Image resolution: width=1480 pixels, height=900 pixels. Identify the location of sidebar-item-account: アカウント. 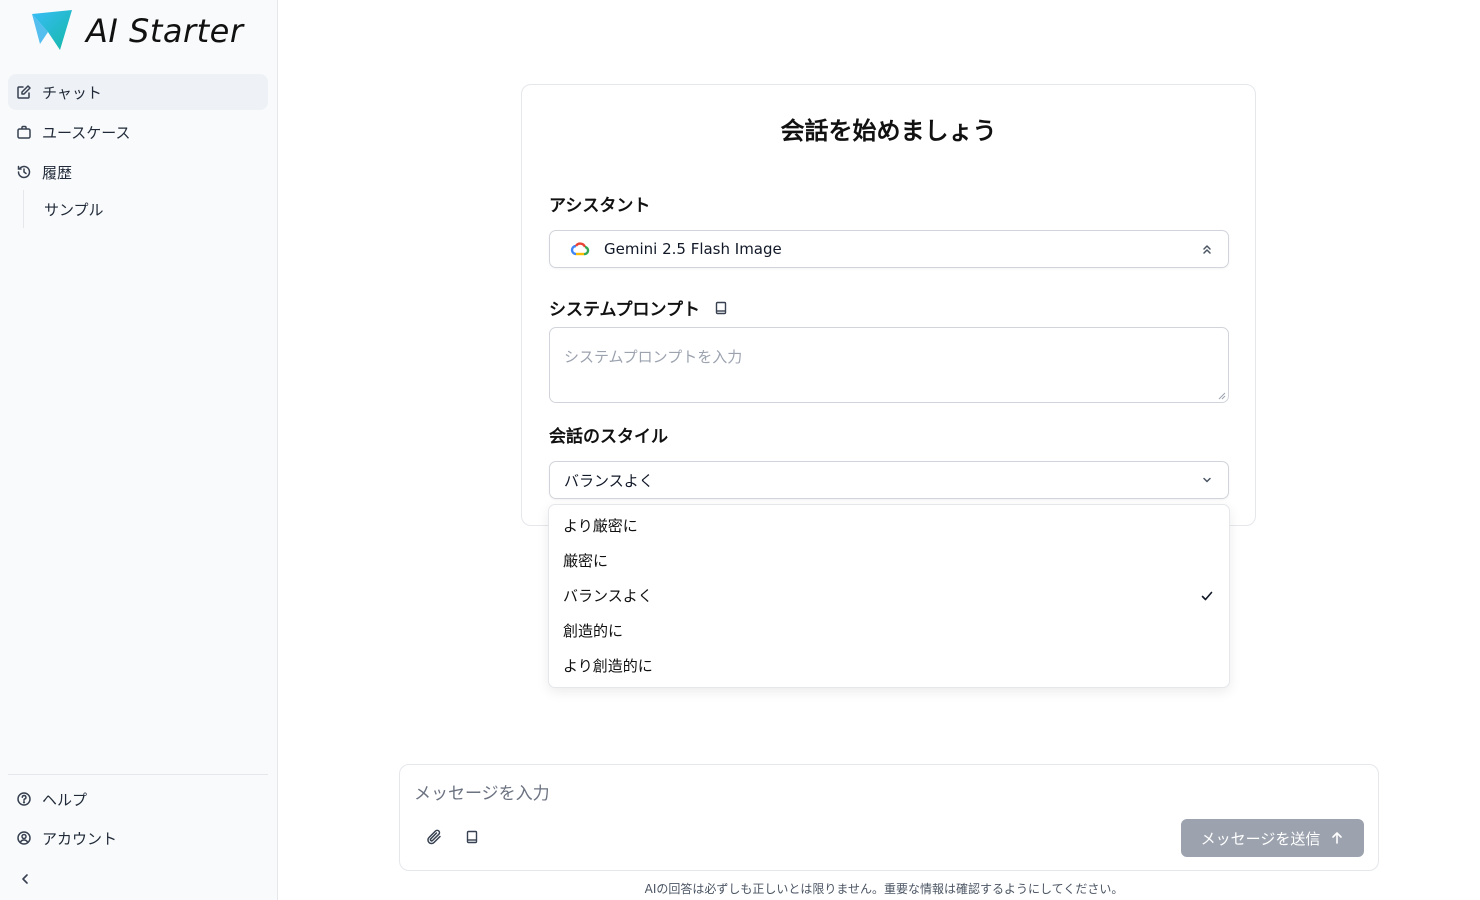
(138, 838).